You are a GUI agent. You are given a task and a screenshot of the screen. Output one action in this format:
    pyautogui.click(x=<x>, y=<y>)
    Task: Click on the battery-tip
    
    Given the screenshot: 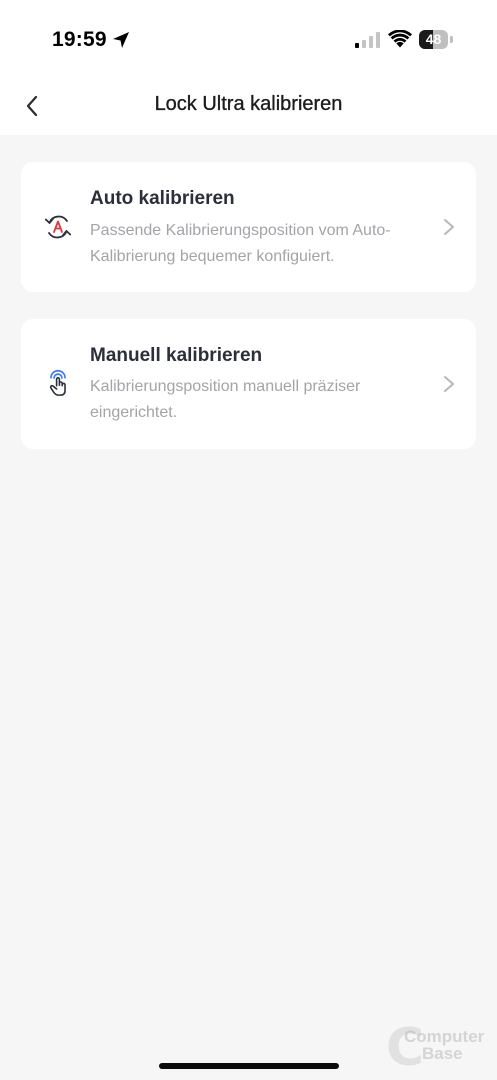 What is the action you would take?
    pyautogui.click(x=451, y=39)
    